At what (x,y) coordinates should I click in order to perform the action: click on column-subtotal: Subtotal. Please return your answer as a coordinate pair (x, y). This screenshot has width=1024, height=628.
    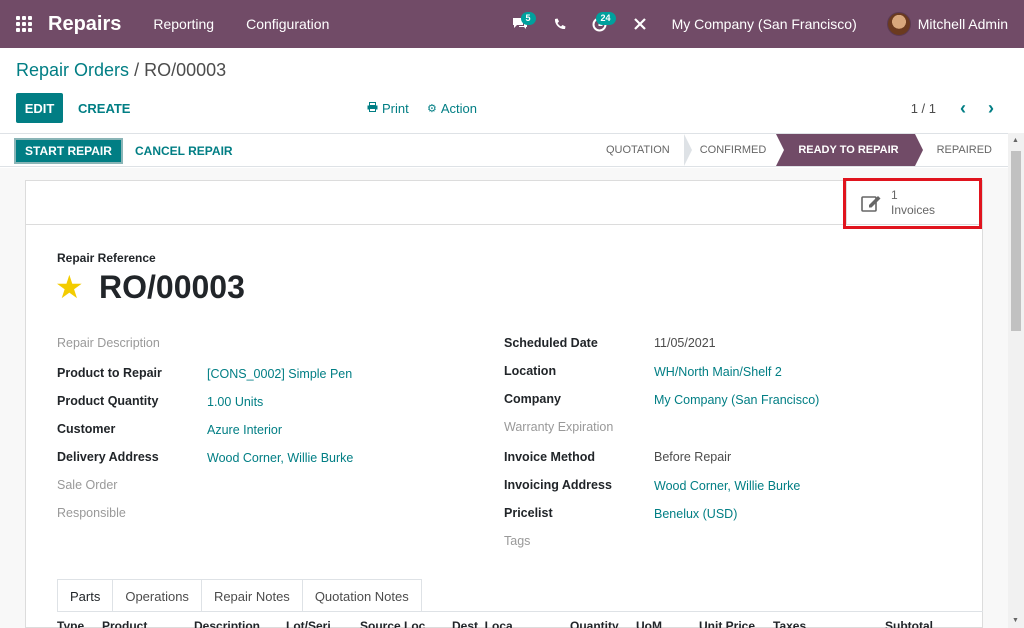
    Looking at the image, I should click on (909, 623).